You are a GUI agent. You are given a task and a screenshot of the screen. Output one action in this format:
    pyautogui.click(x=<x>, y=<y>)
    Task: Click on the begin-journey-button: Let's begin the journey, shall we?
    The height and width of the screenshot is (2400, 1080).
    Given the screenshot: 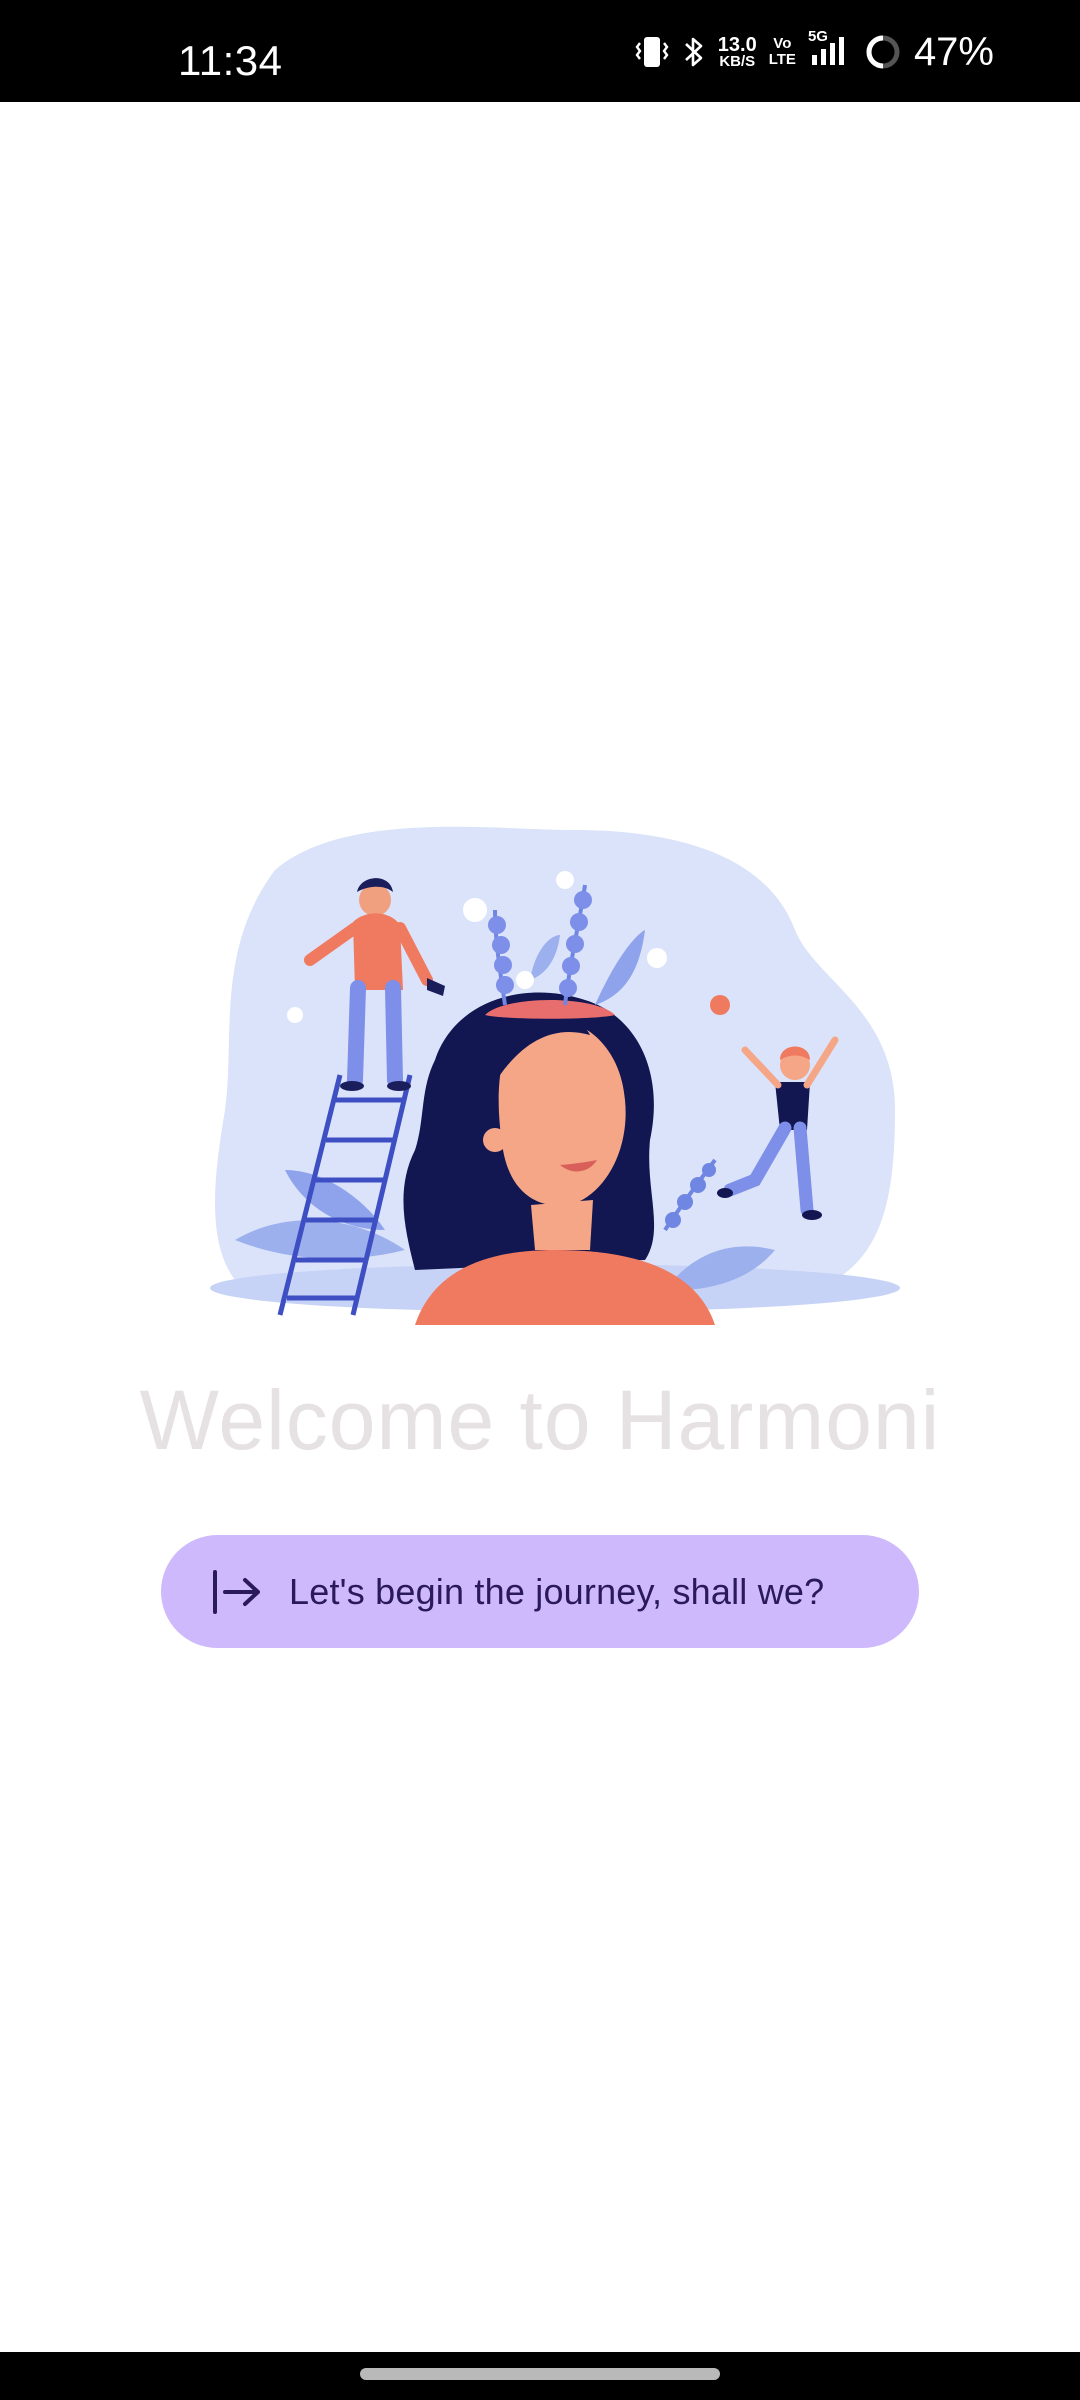 What is the action you would take?
    pyautogui.click(x=540, y=1591)
    